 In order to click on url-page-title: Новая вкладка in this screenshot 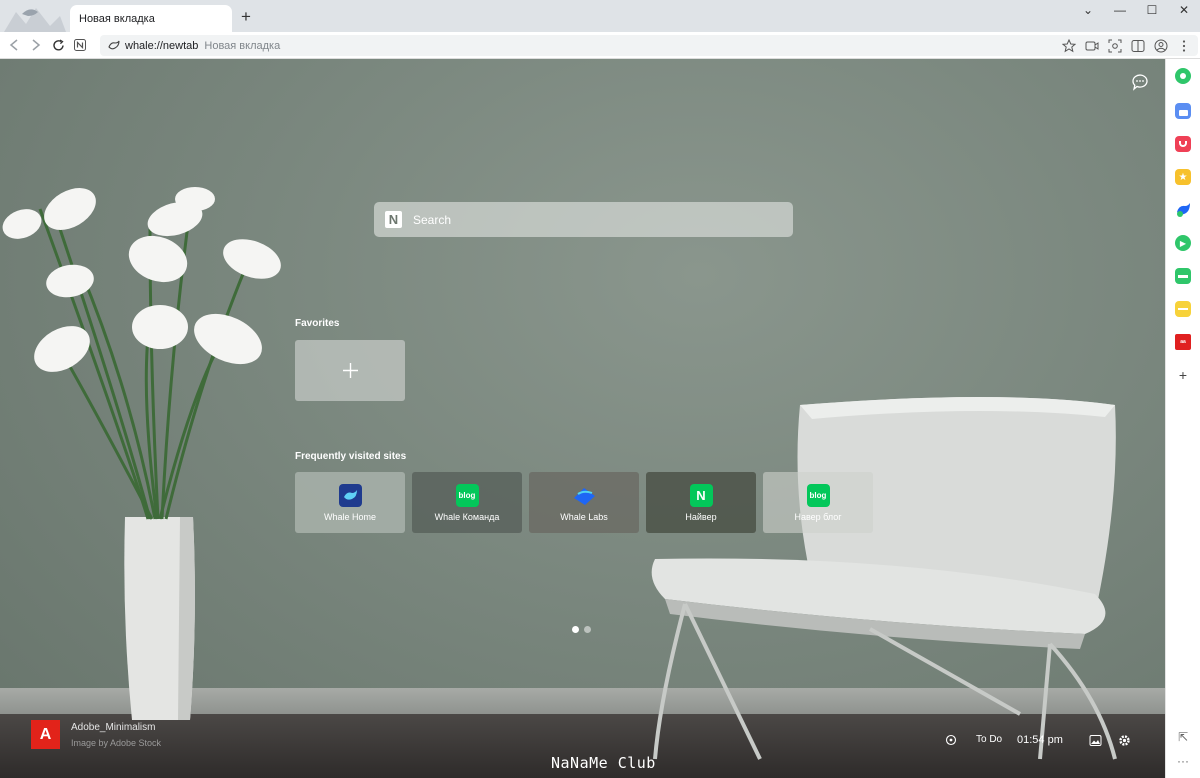, I will do `click(242, 45)`.